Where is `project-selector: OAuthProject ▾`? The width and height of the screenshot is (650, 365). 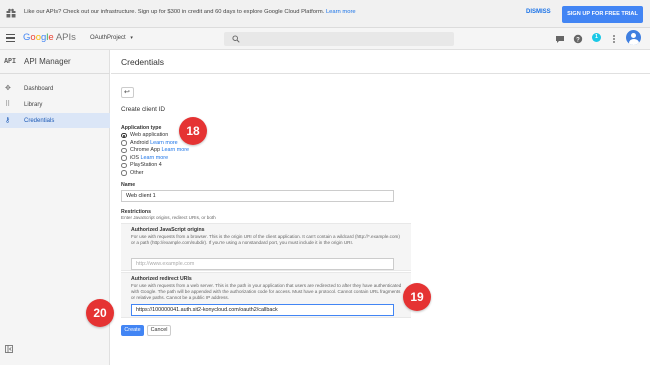 project-selector: OAuthProject ▾ is located at coordinates (111, 38).